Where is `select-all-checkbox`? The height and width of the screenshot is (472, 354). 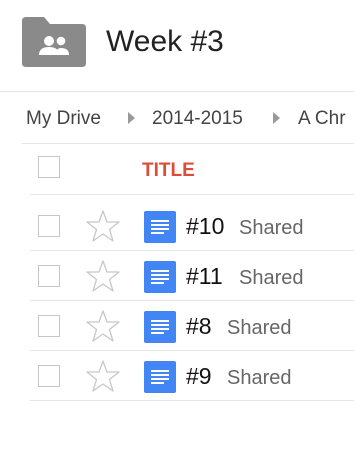 select-all-checkbox is located at coordinates (49, 167).